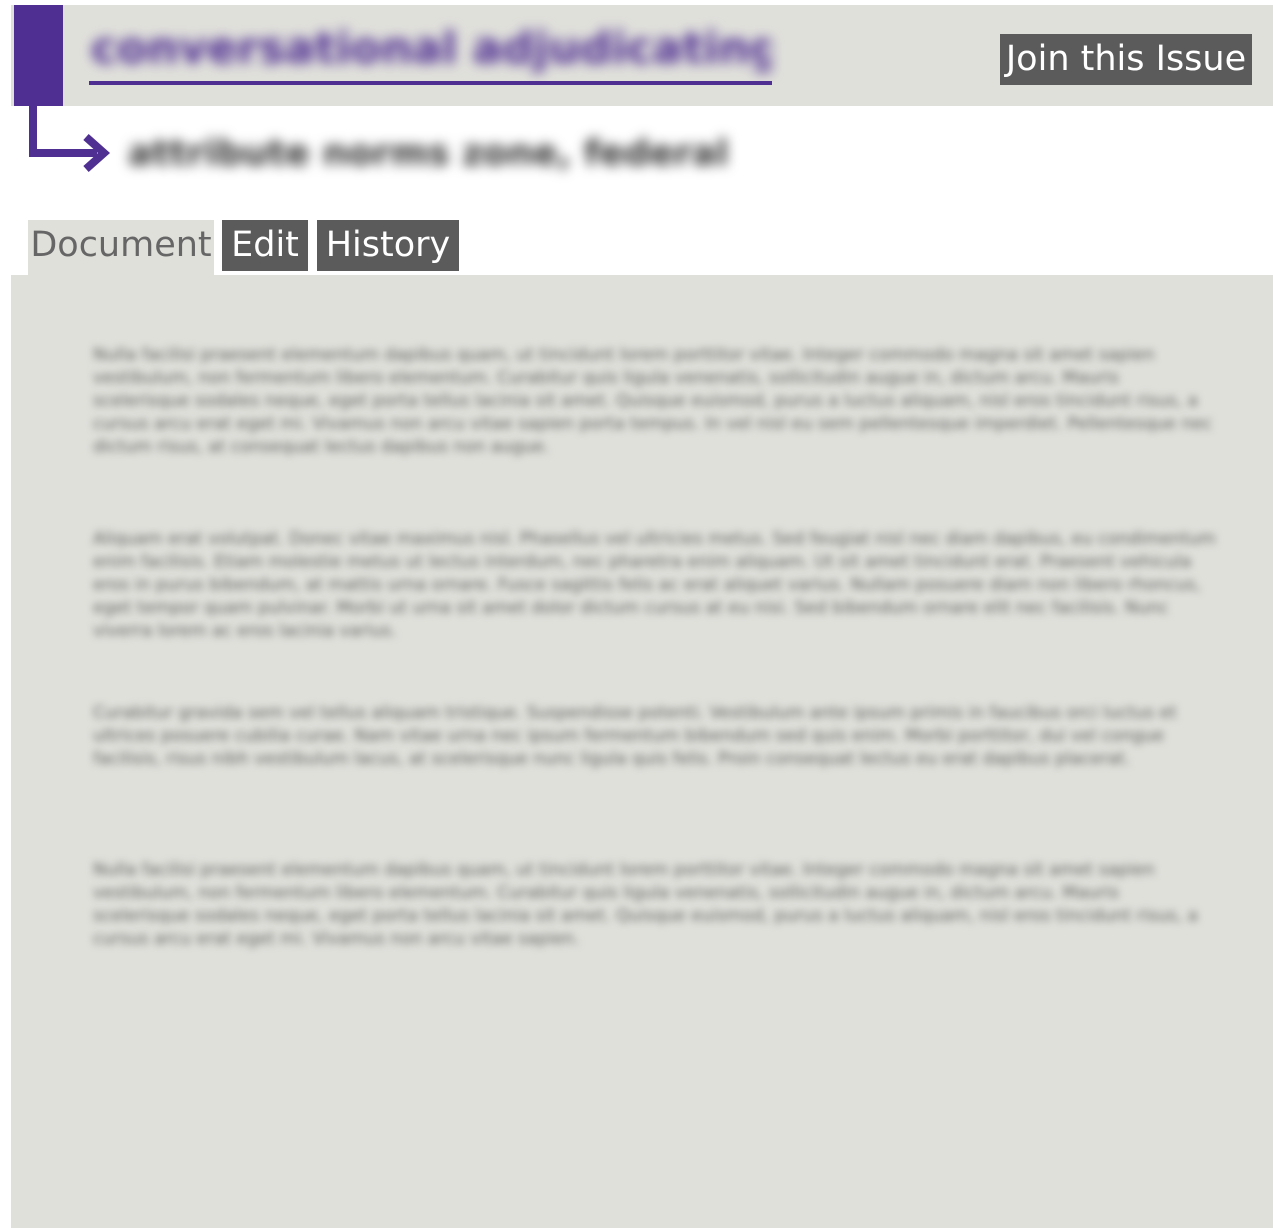  Describe the element at coordinates (430, 83) in the screenshot. I see `issue-title-underline` at that location.